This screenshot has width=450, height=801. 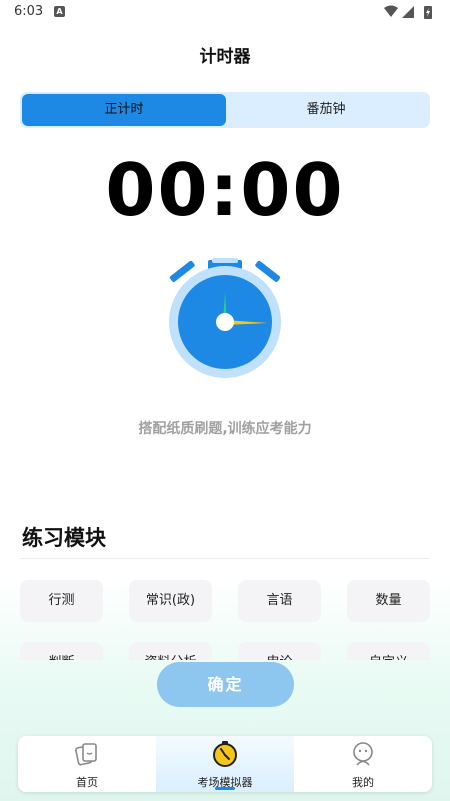 I want to click on status-icons, so click(x=408, y=12).